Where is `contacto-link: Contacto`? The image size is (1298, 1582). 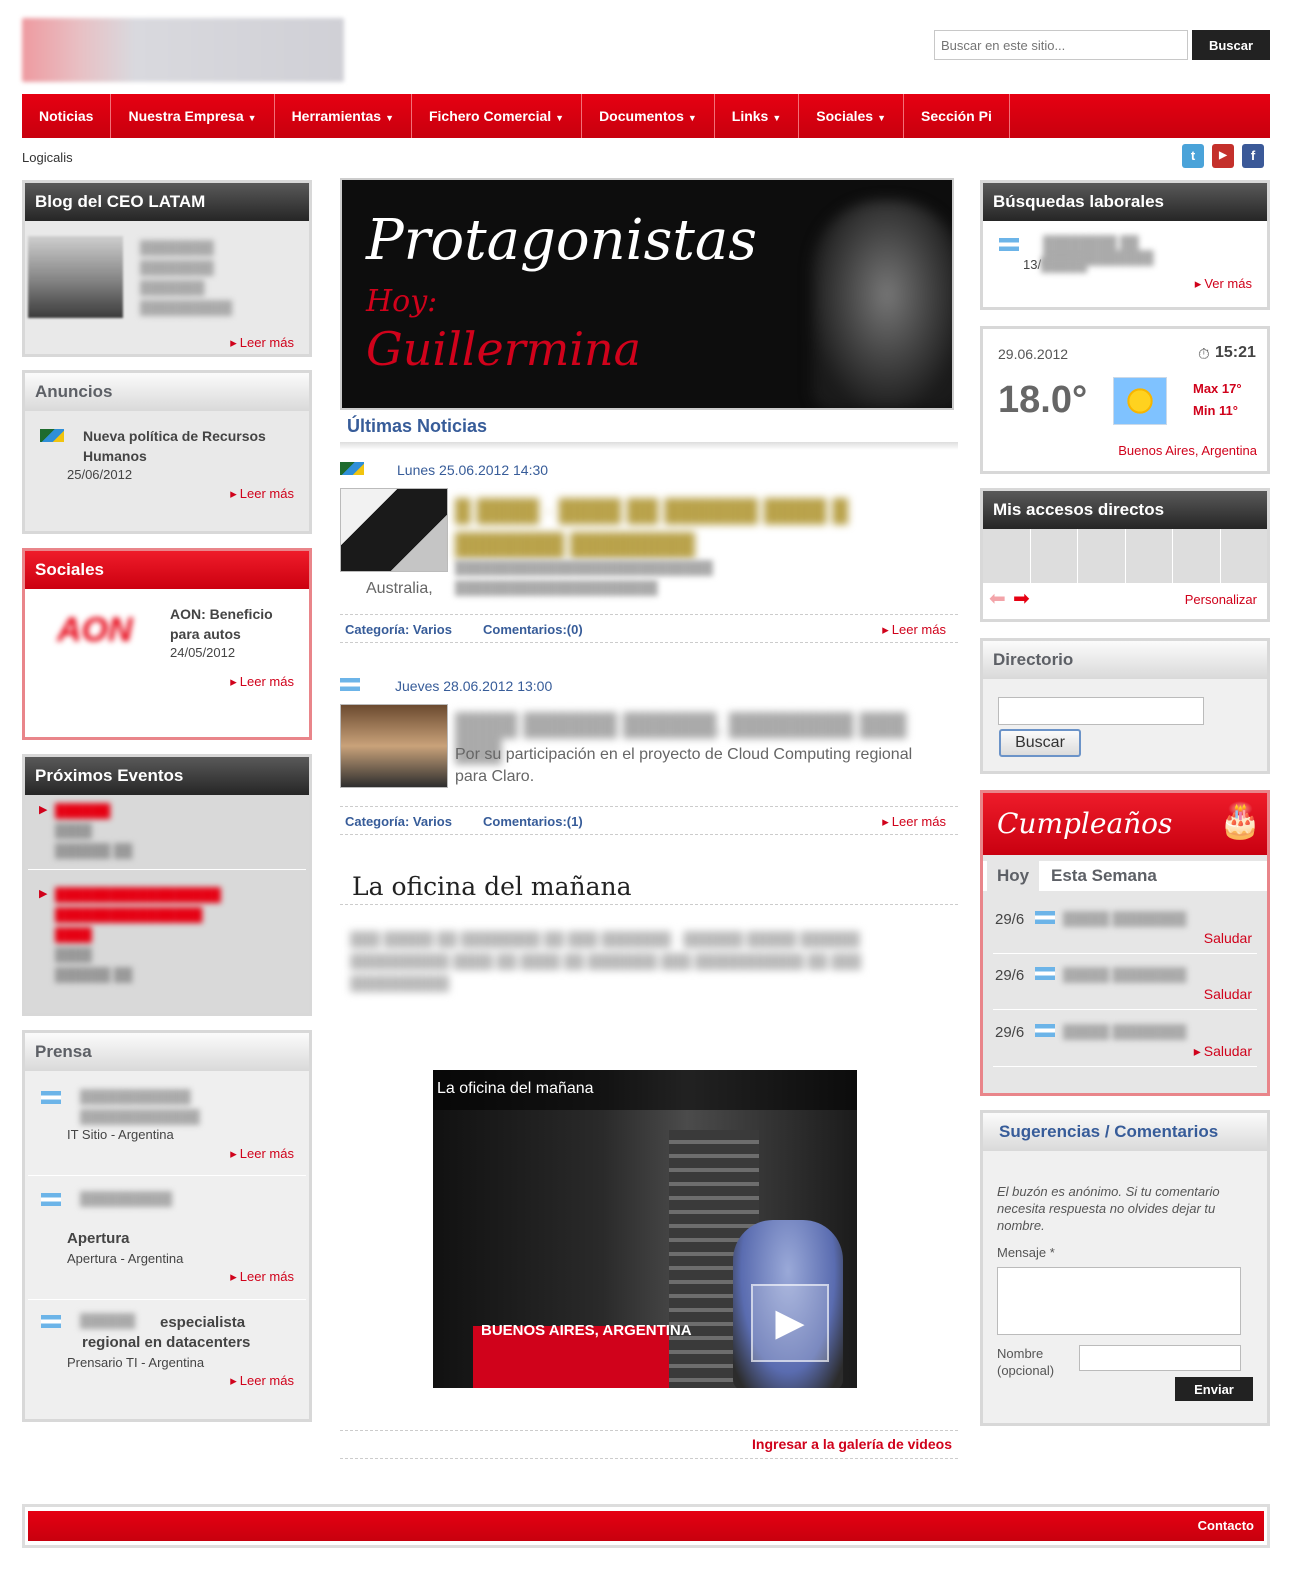 contacto-link: Contacto is located at coordinates (1226, 1525).